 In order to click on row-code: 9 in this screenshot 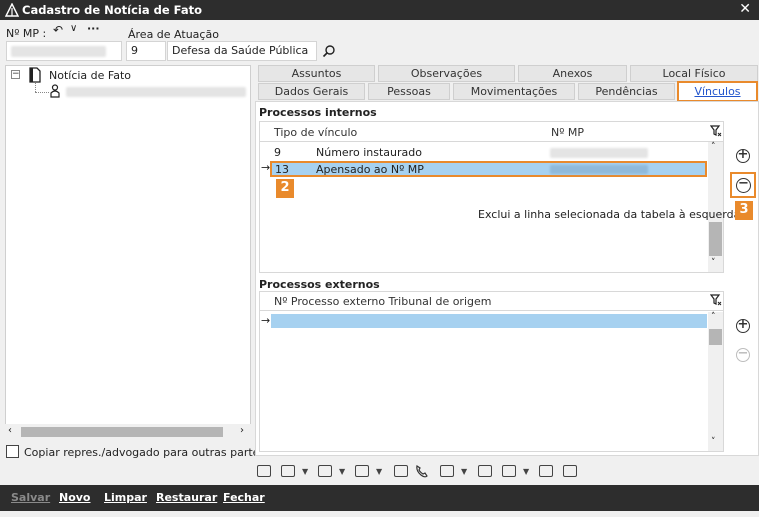, I will do `click(277, 152)`.